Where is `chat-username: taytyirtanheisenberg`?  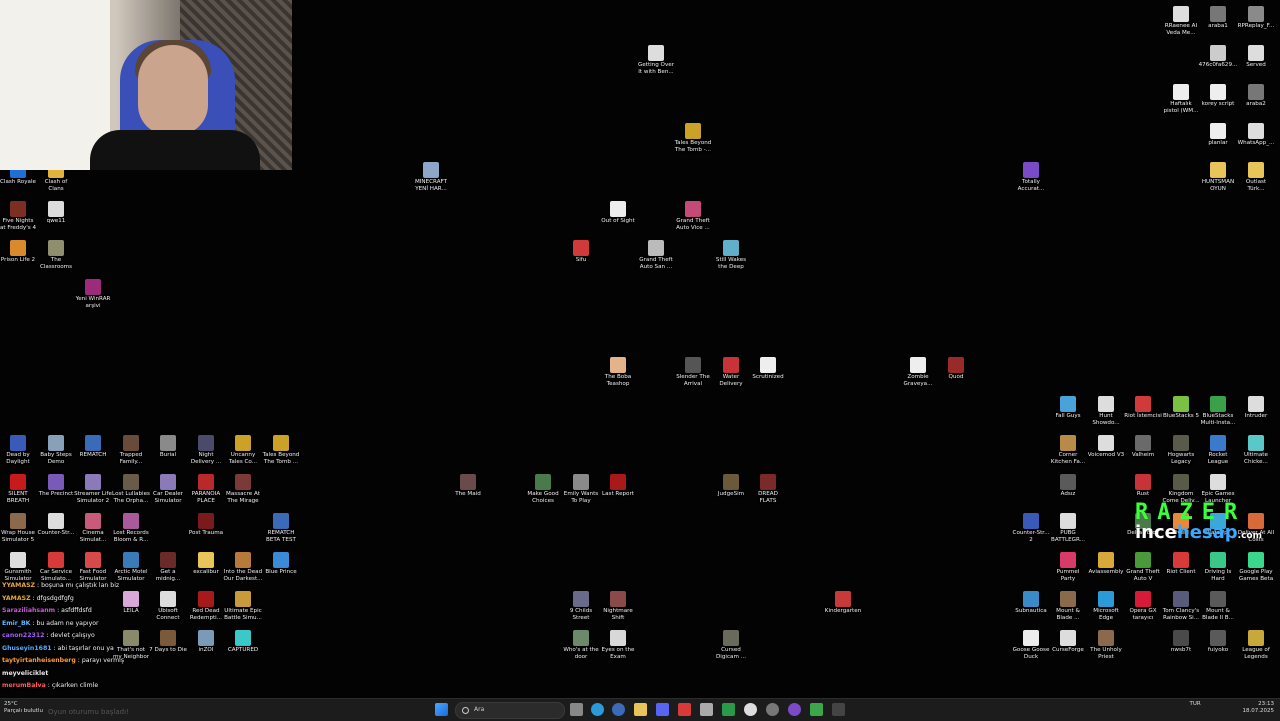
chat-username: taytyirtanheisenberg is located at coordinates (39, 660).